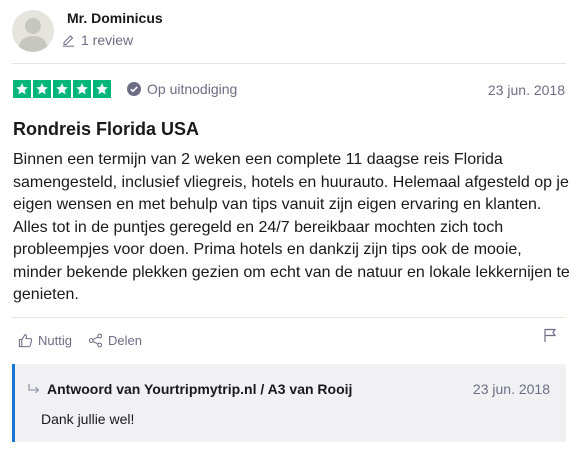  What do you see at coordinates (25, 341) in the screenshot?
I see `thumbs-up-icon` at bounding box center [25, 341].